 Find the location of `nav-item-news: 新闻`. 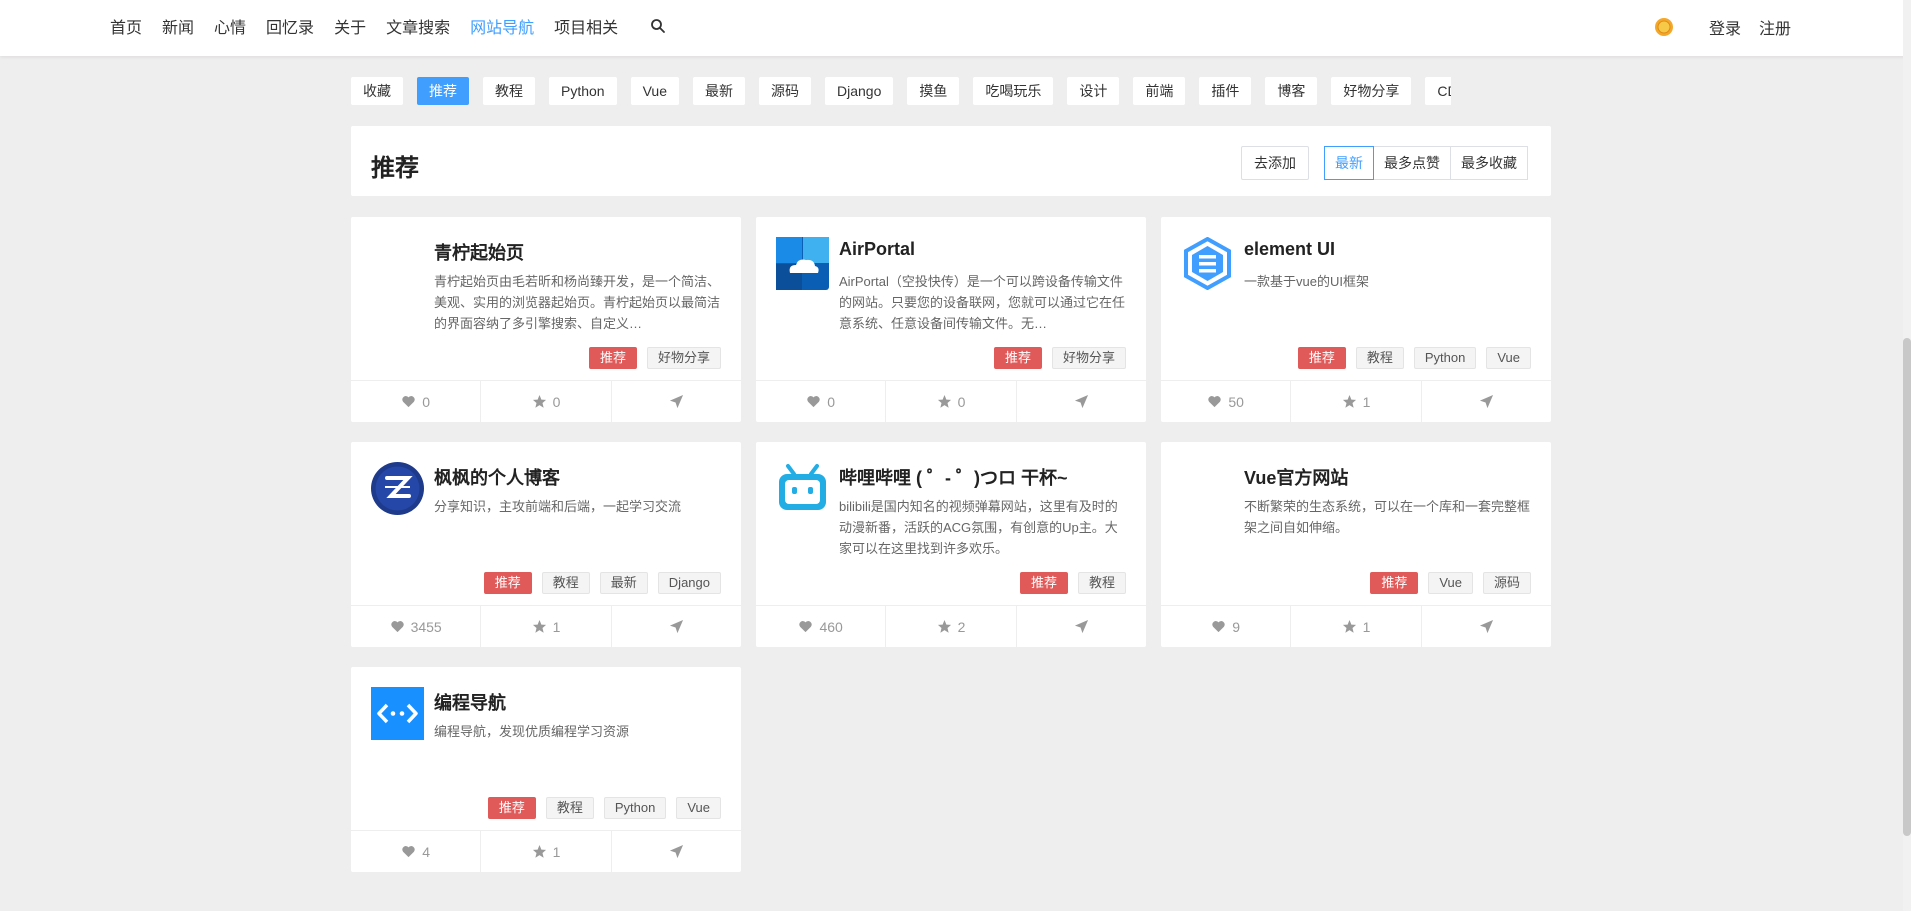

nav-item-news: 新闻 is located at coordinates (178, 26).